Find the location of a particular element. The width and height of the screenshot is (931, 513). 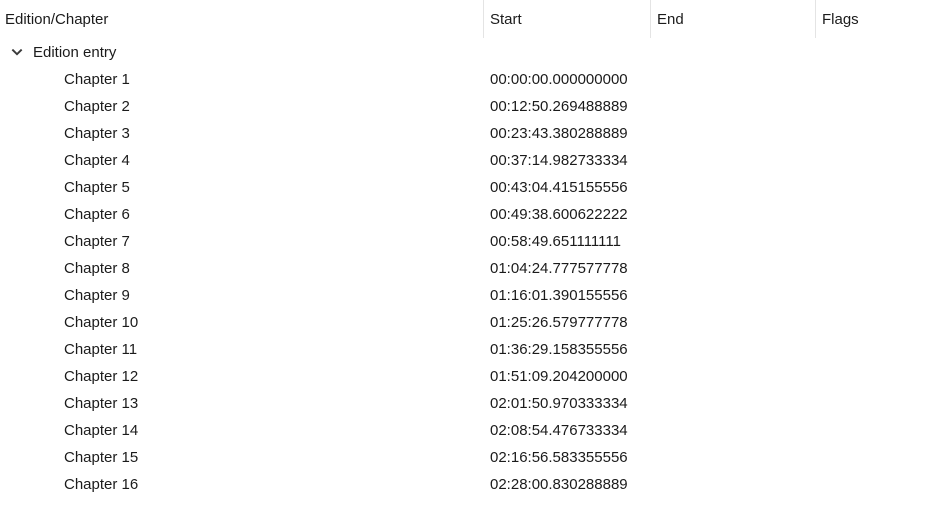

table-row: Chapter 15 02:16:56.583355556 is located at coordinates (465, 456).